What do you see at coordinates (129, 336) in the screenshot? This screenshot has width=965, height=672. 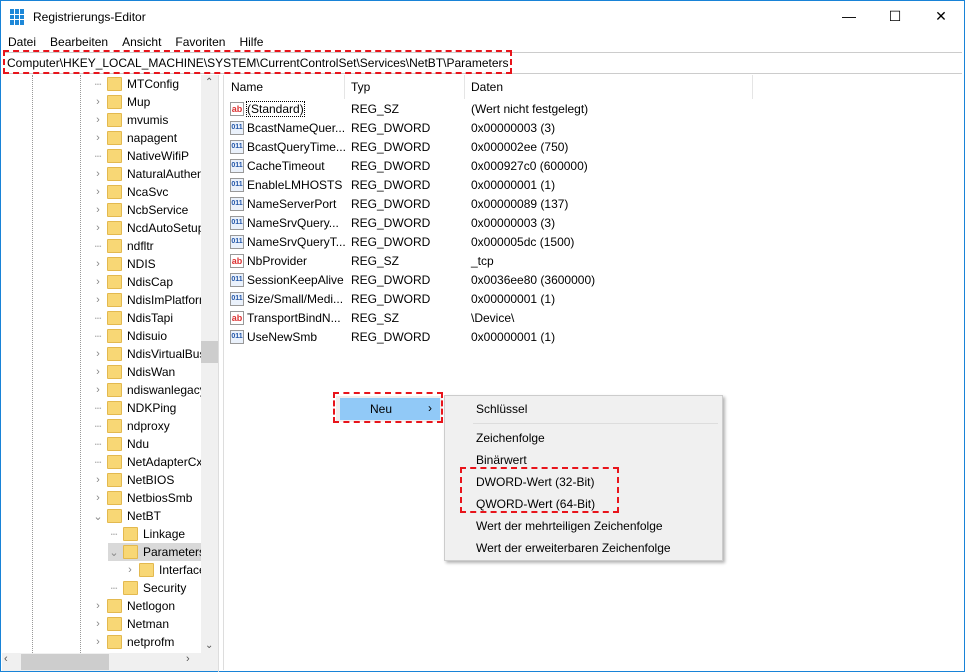 I see `tree-item: ┈ Ndisuio` at bounding box center [129, 336].